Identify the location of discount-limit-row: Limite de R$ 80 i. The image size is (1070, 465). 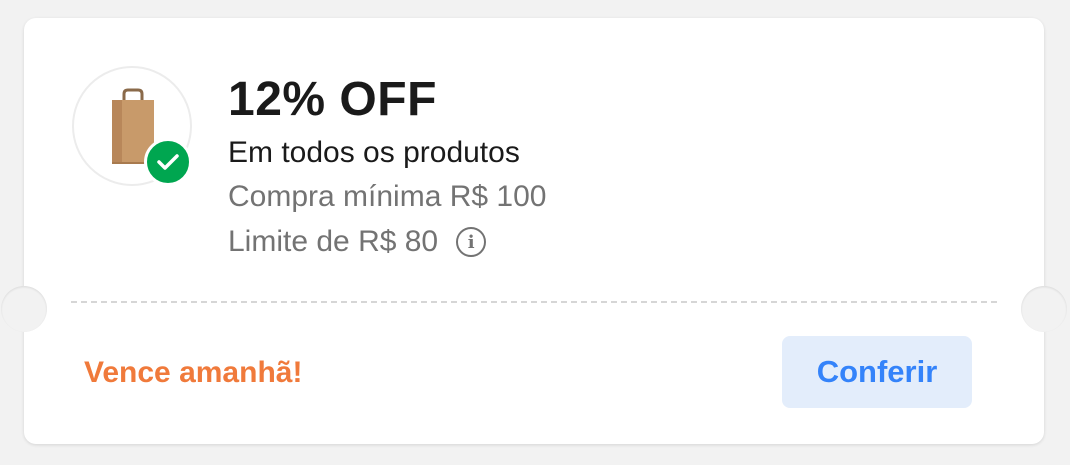
(357, 242).